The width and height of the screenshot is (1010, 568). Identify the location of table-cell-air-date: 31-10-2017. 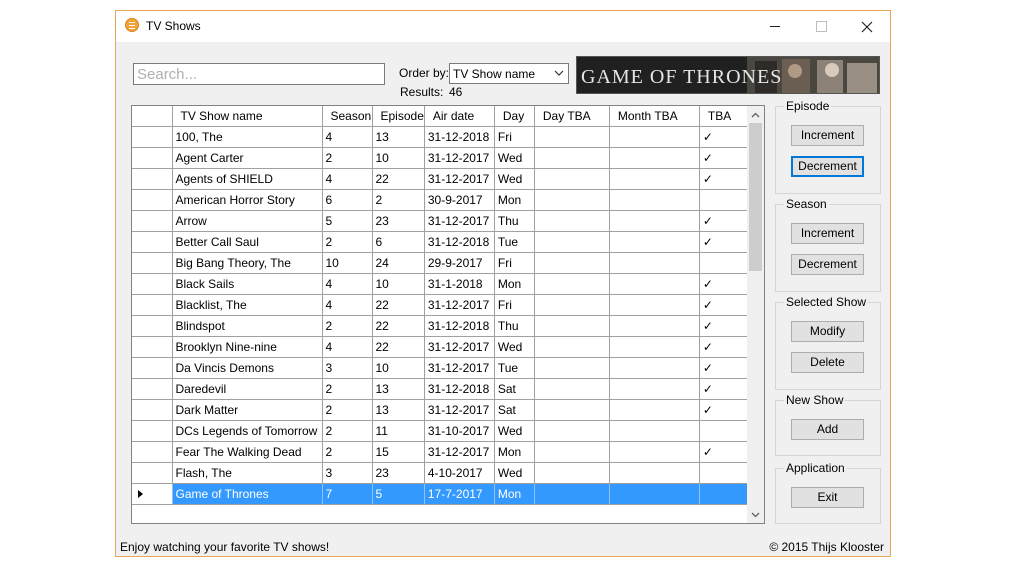
(459, 431).